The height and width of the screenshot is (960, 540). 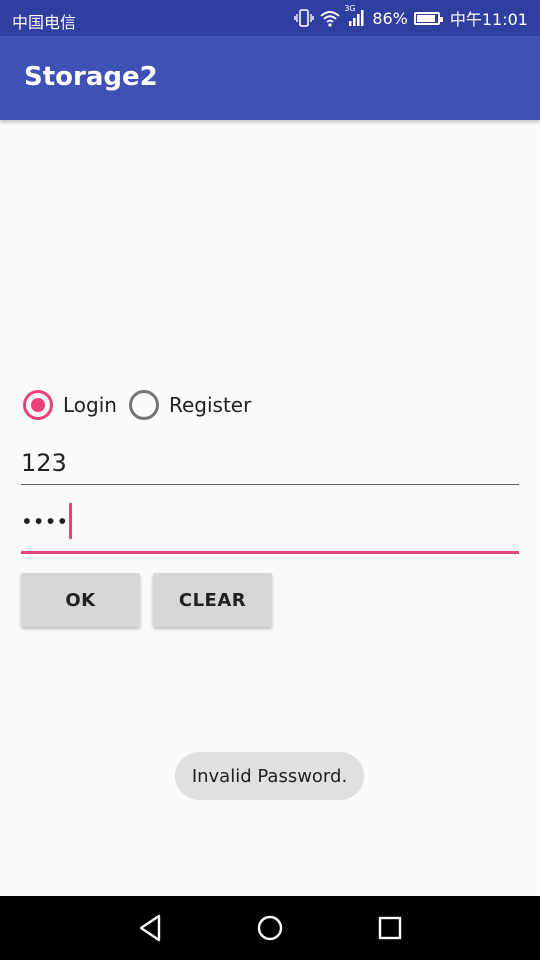 I want to click on navigation-bar, so click(x=270, y=928).